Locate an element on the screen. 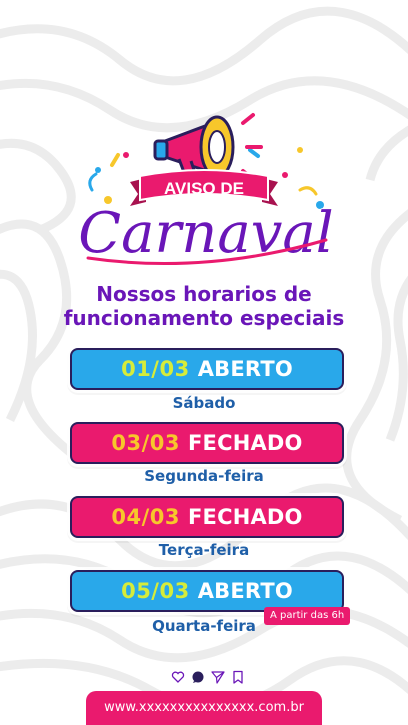 This screenshot has height=725, width=408. schedule-day: Segunda-feira is located at coordinates (204, 476).